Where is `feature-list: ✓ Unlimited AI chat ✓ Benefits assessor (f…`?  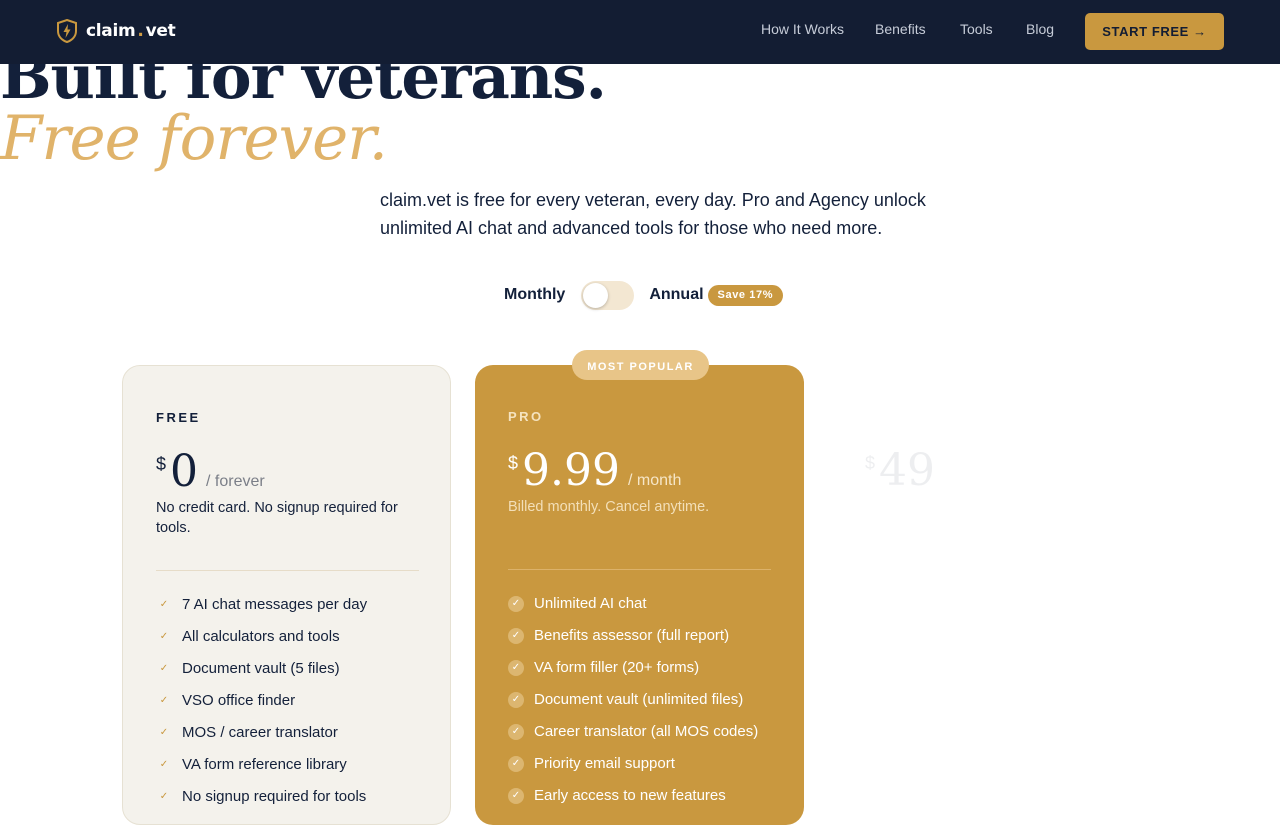 feature-list: ✓ Unlimited AI chat ✓ Benefits assessor (f… is located at coordinates (643, 706).